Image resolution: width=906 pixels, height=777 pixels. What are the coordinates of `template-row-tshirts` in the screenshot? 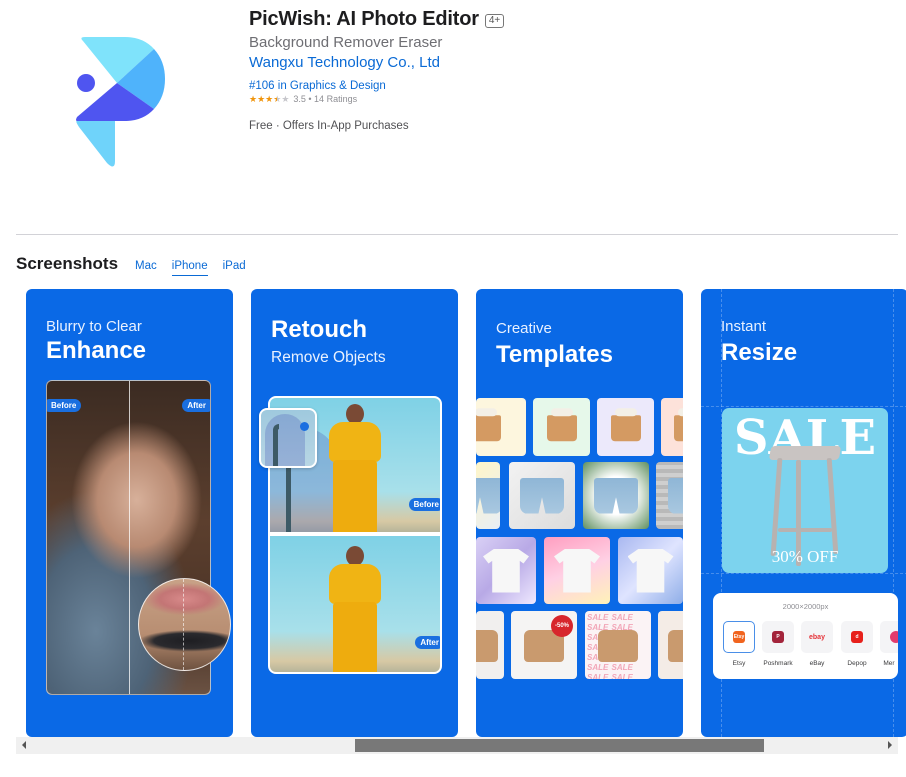 It's located at (579, 570).